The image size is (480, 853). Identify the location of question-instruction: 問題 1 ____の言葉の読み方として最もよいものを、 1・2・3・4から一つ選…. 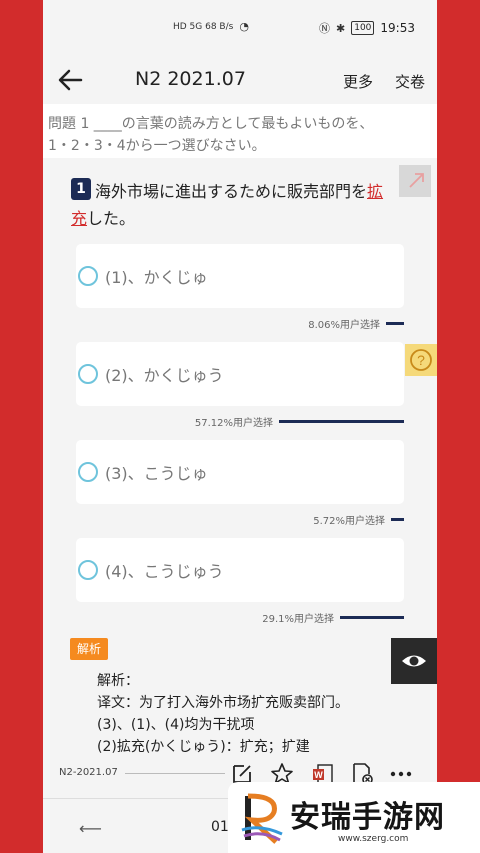
(240, 131).